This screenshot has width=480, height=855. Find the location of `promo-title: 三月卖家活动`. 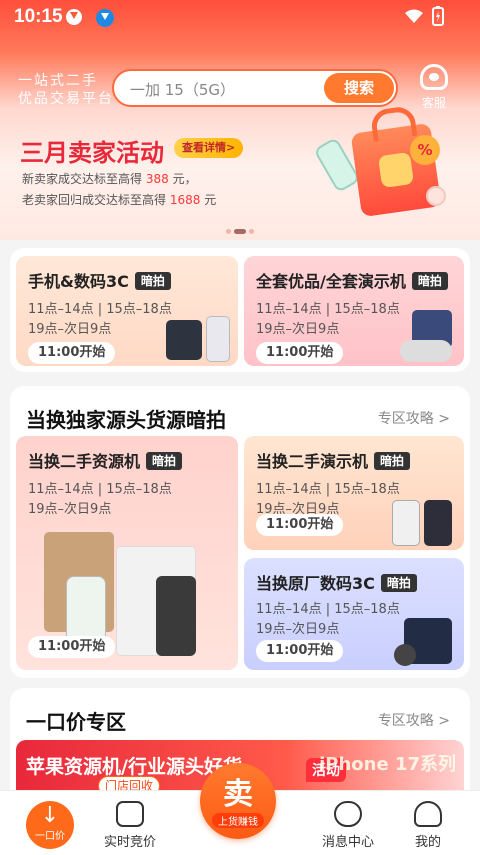

promo-title: 三月卖家活动 is located at coordinates (92, 150).